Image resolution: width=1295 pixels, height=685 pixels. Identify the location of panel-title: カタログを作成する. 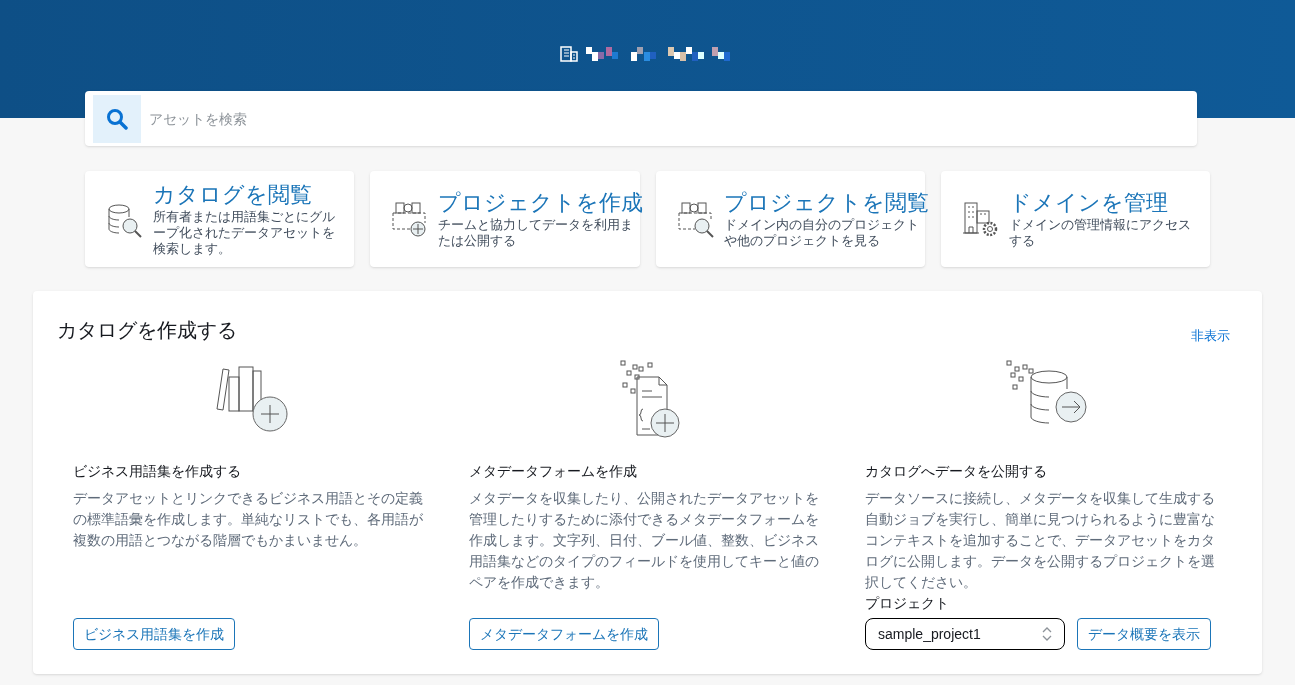
(147, 330).